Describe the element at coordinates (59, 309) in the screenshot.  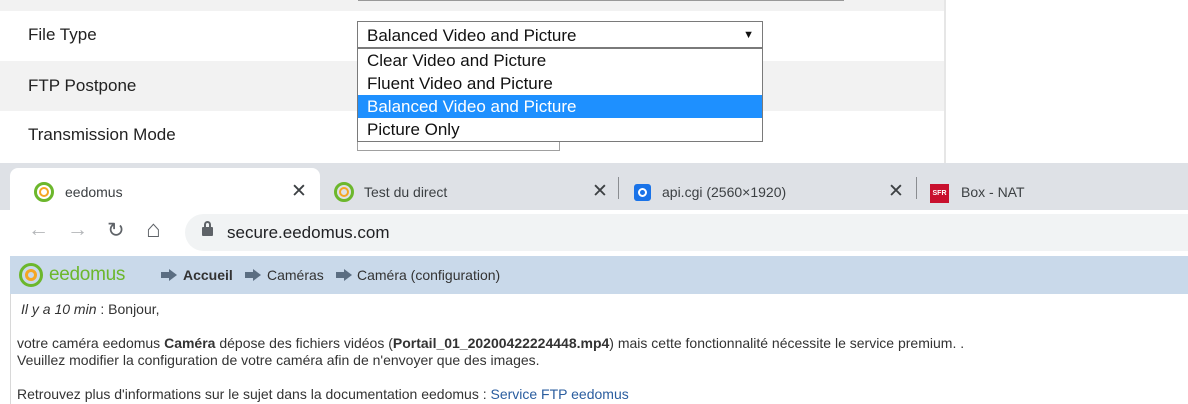
I see `message-time: Il y a 10 min` at that location.